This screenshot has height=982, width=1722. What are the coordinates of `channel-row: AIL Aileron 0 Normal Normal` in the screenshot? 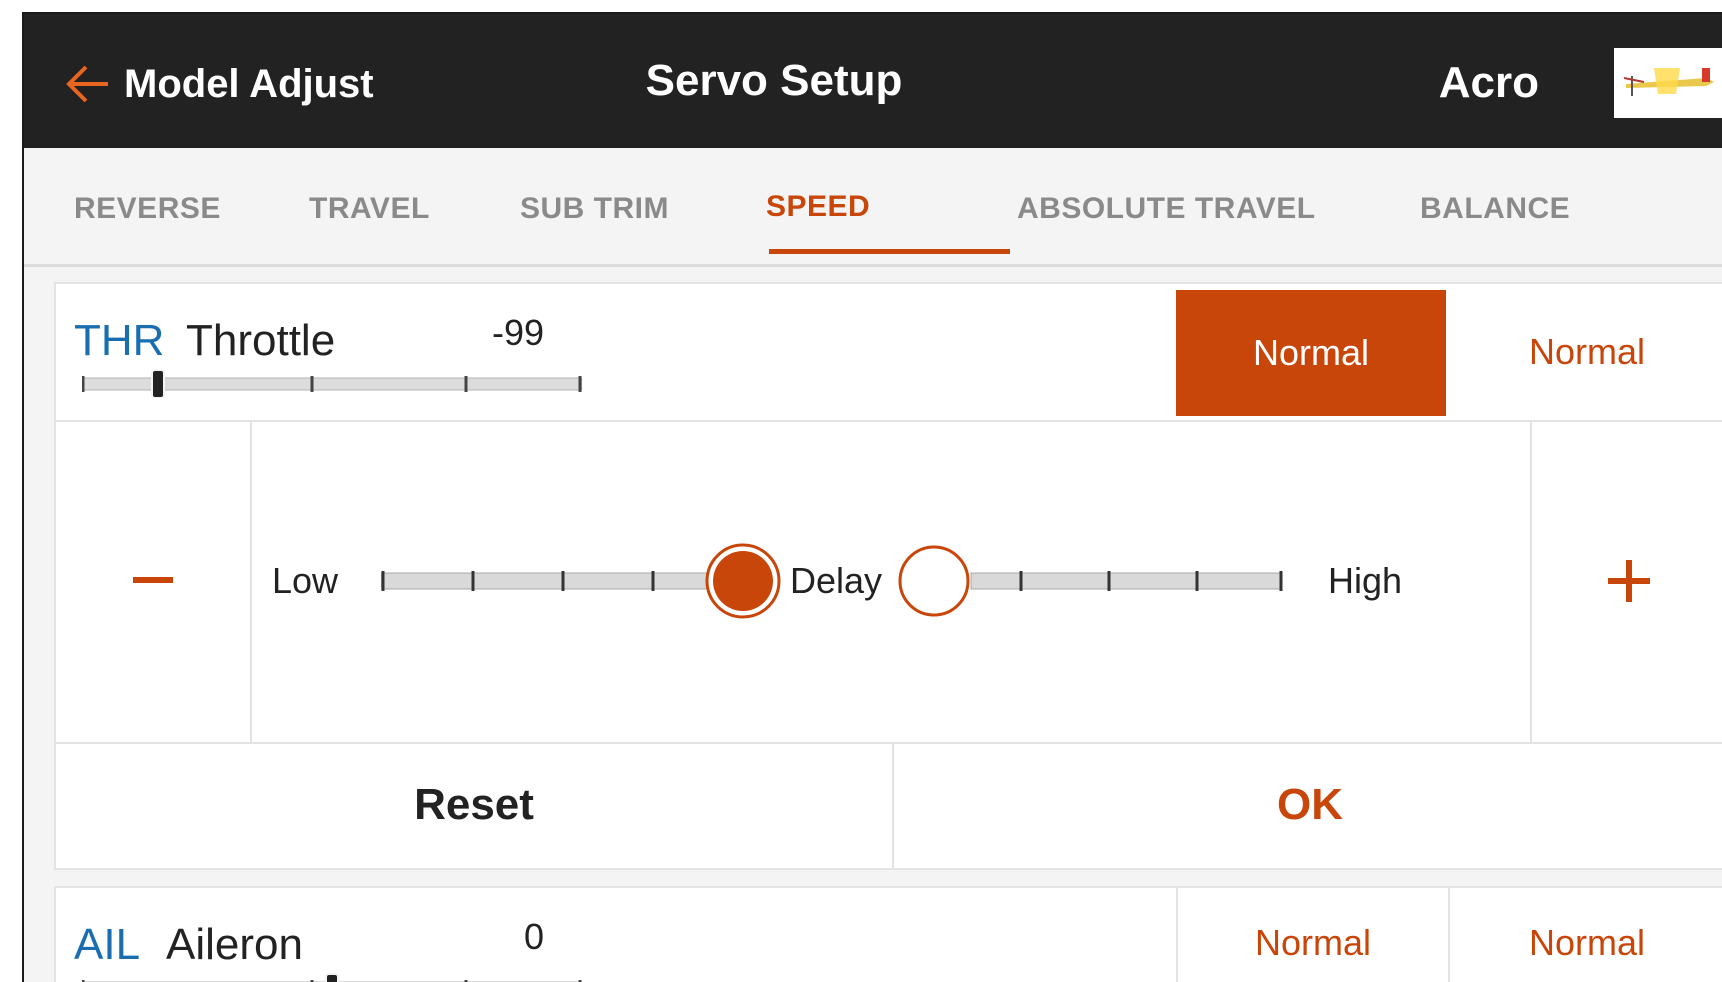 It's located at (889, 935).